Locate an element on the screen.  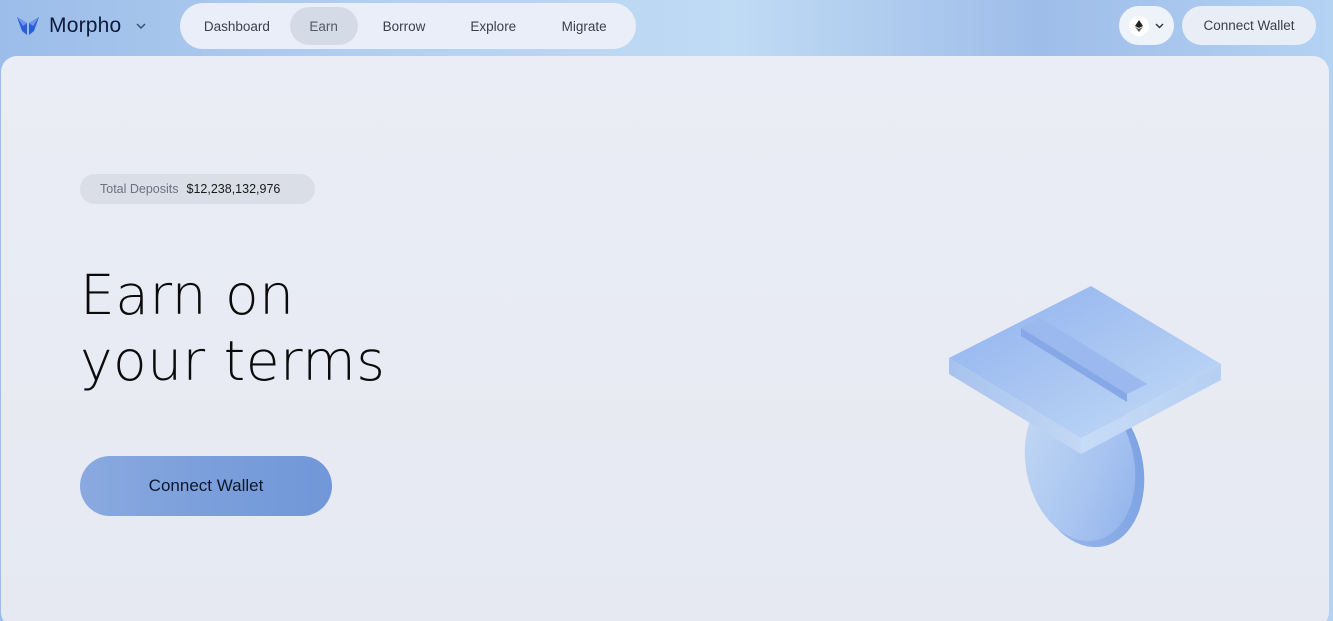
nav-item-explore: Explore is located at coordinates (493, 26).